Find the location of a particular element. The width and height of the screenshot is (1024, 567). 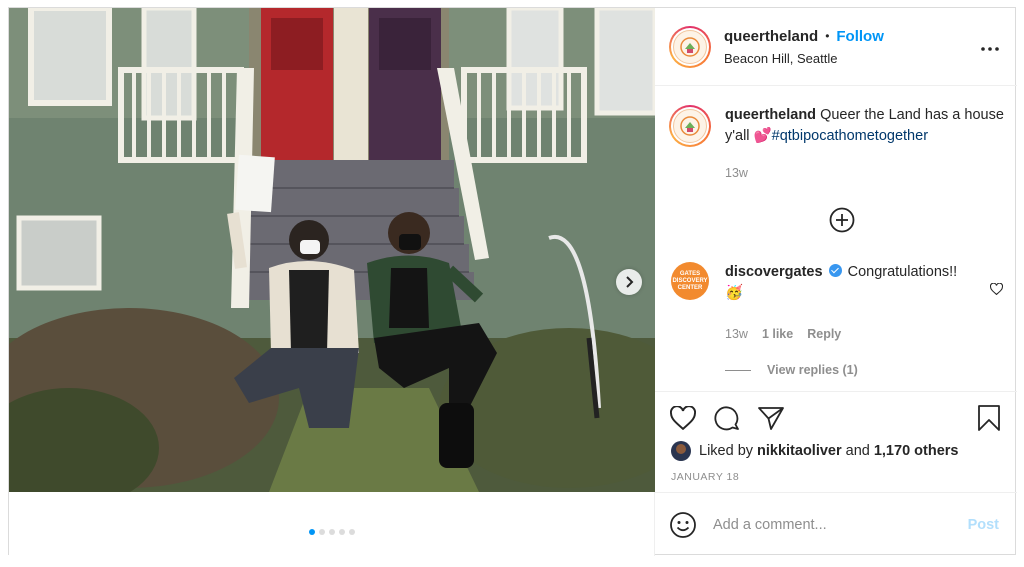

share-button is located at coordinates (771, 418).